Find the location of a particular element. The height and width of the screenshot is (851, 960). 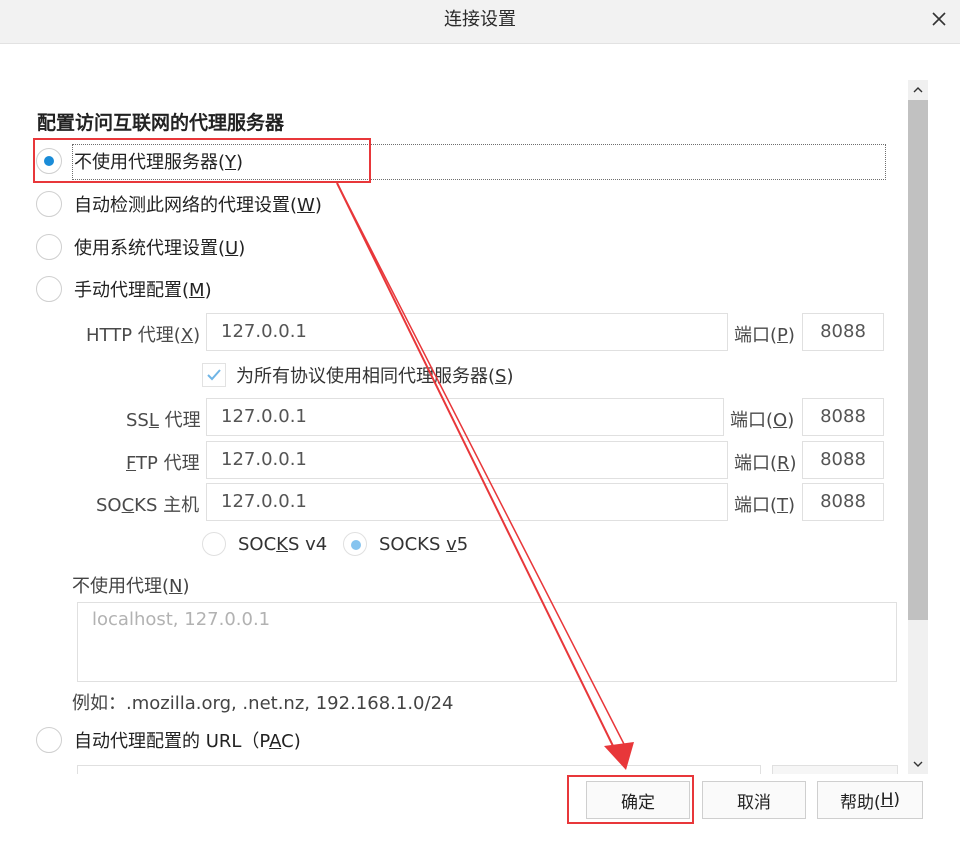

radio-auto-detect: 自动检测此网络的代理设置(W) is located at coordinates (179, 204).